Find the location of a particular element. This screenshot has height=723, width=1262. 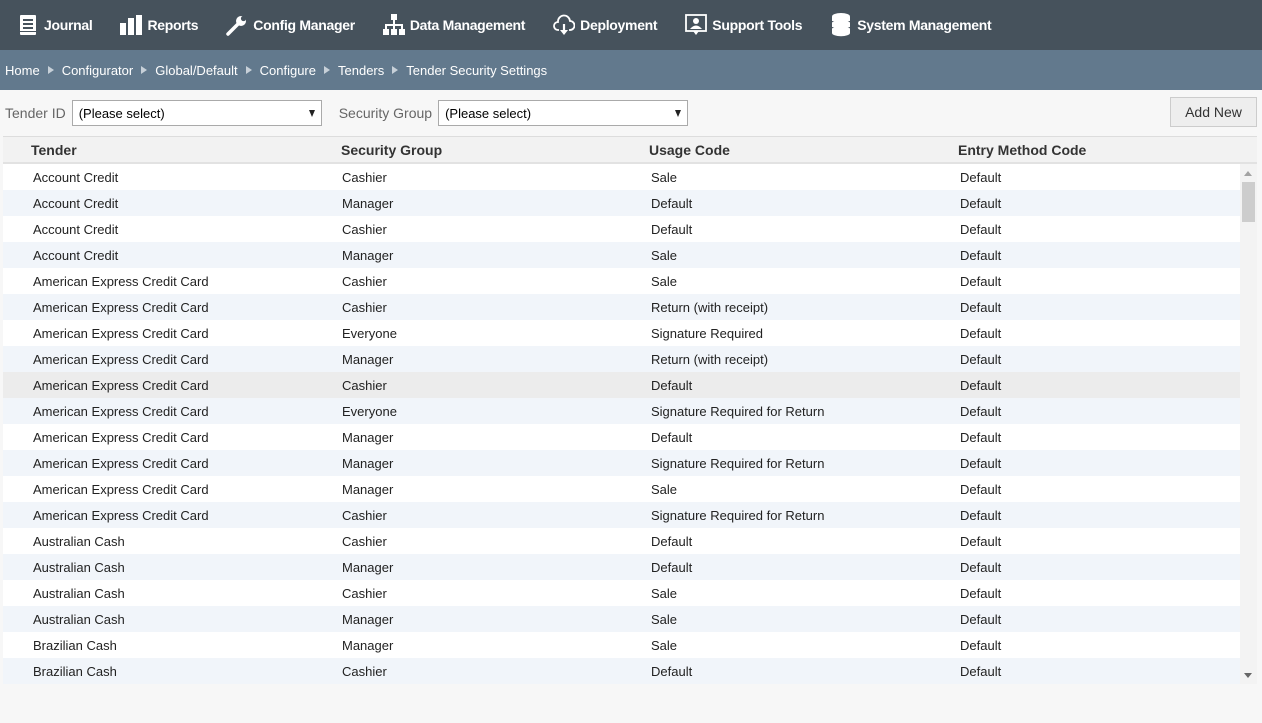

table-row: Brazilian Cash Manager Sale Default is located at coordinates (621, 645).